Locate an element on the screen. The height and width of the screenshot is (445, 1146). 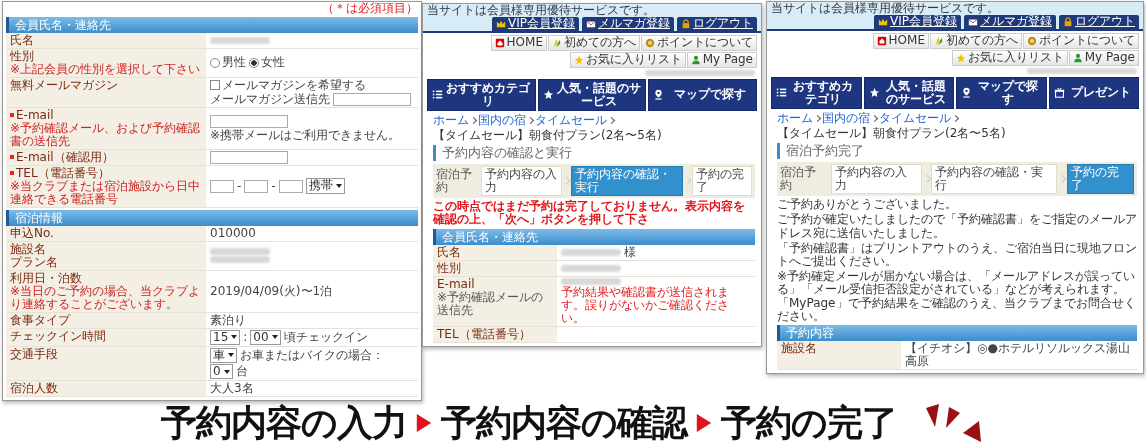
field-value: 素泊り is located at coordinates (228, 320).